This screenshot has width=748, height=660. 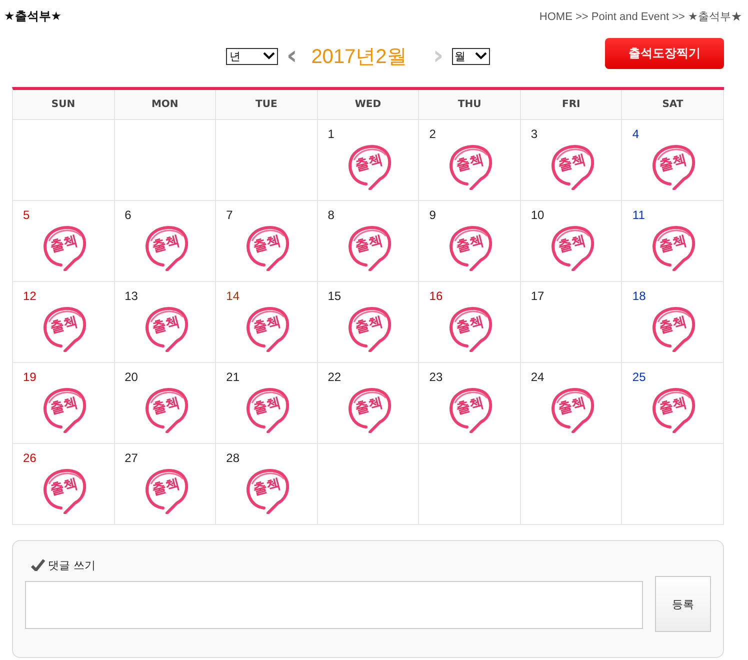 I want to click on weekday-label: TUE, so click(x=267, y=104).